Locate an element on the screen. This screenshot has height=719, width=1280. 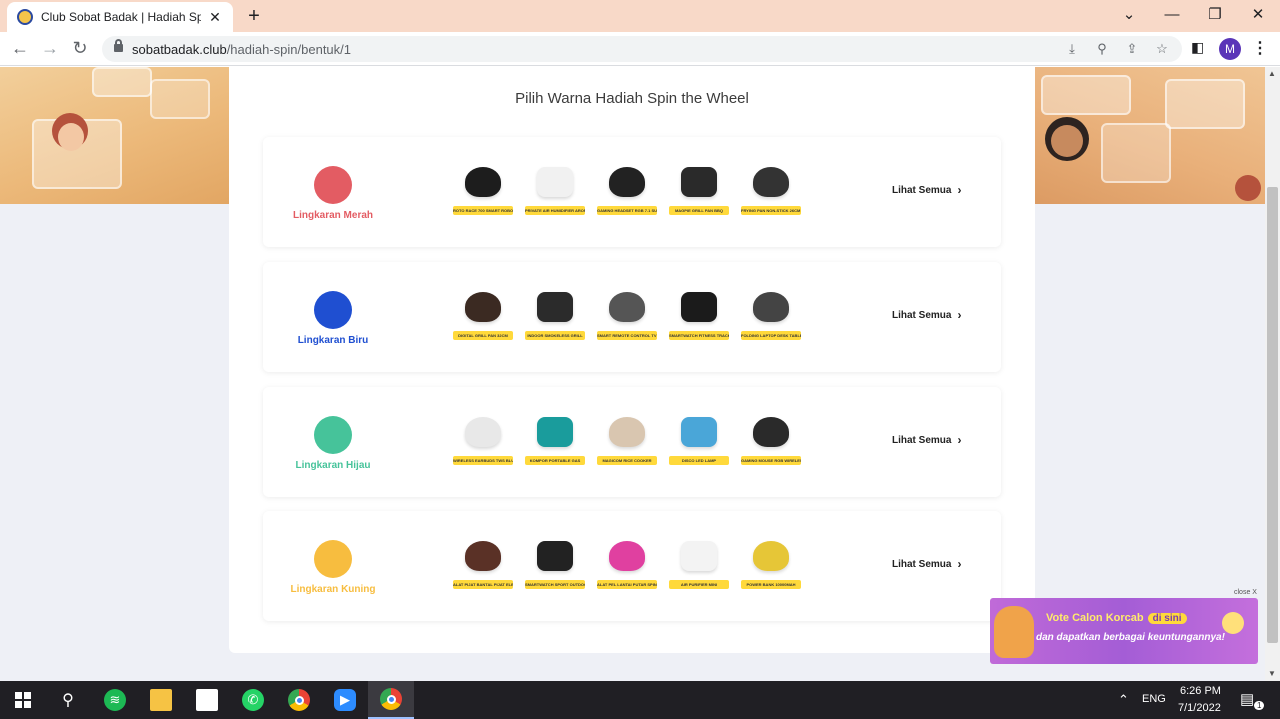
profile-avatar: M is located at coordinates (1230, 49).